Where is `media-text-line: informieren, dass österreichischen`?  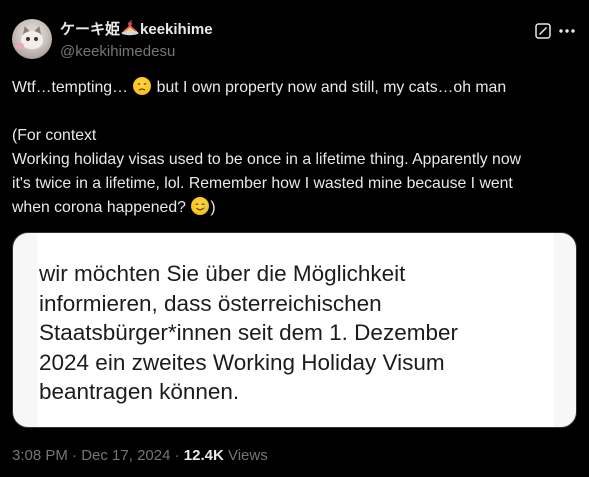
media-text-line: informieren, dass österreichischen is located at coordinates (210, 303).